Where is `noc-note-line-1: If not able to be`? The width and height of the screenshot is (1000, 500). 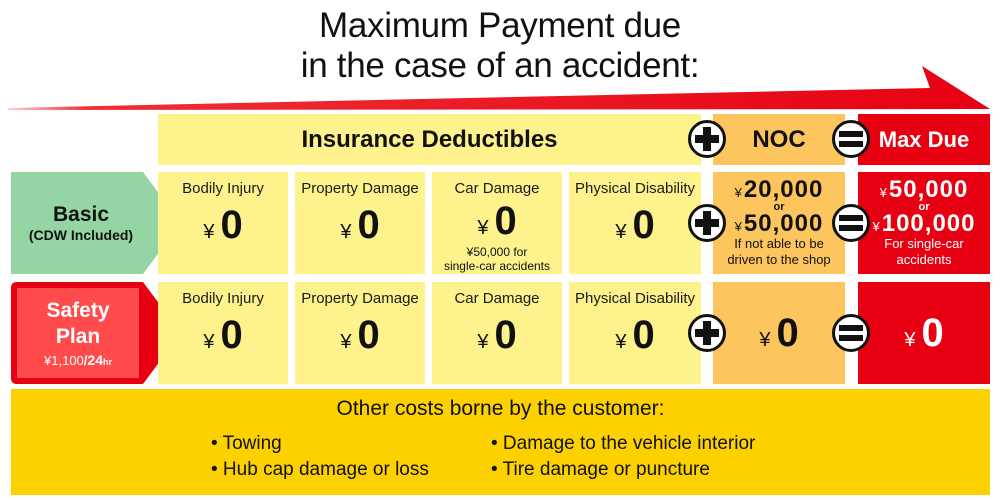
noc-note-line-1: If not able to be is located at coordinates (779, 243).